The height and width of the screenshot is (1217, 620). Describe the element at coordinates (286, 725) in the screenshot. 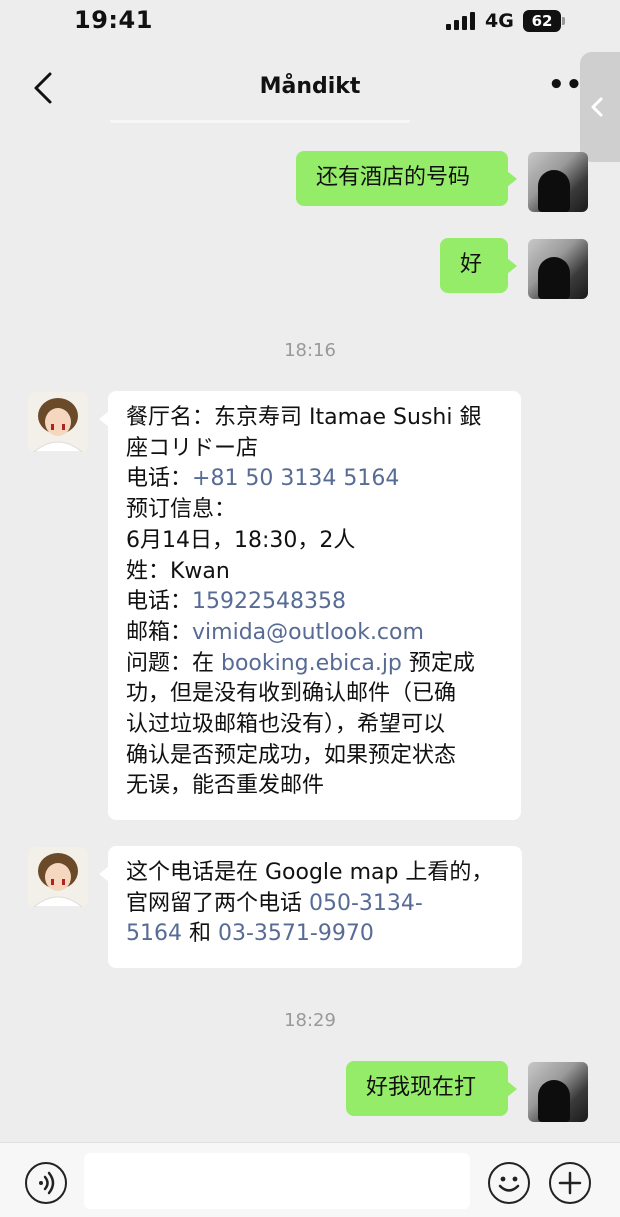

I see `message-line: 认过垃圾邮箱也没有），希望可以` at that location.